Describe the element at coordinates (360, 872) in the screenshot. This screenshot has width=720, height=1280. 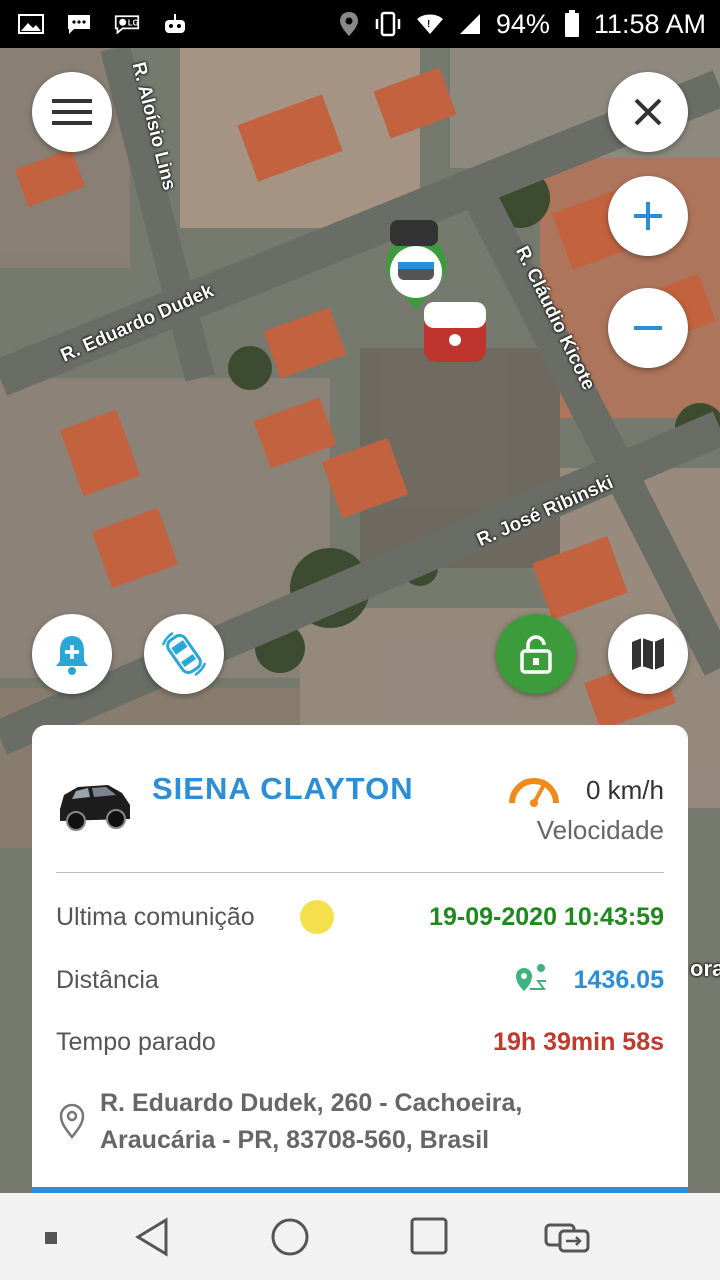
I see `divider` at that location.